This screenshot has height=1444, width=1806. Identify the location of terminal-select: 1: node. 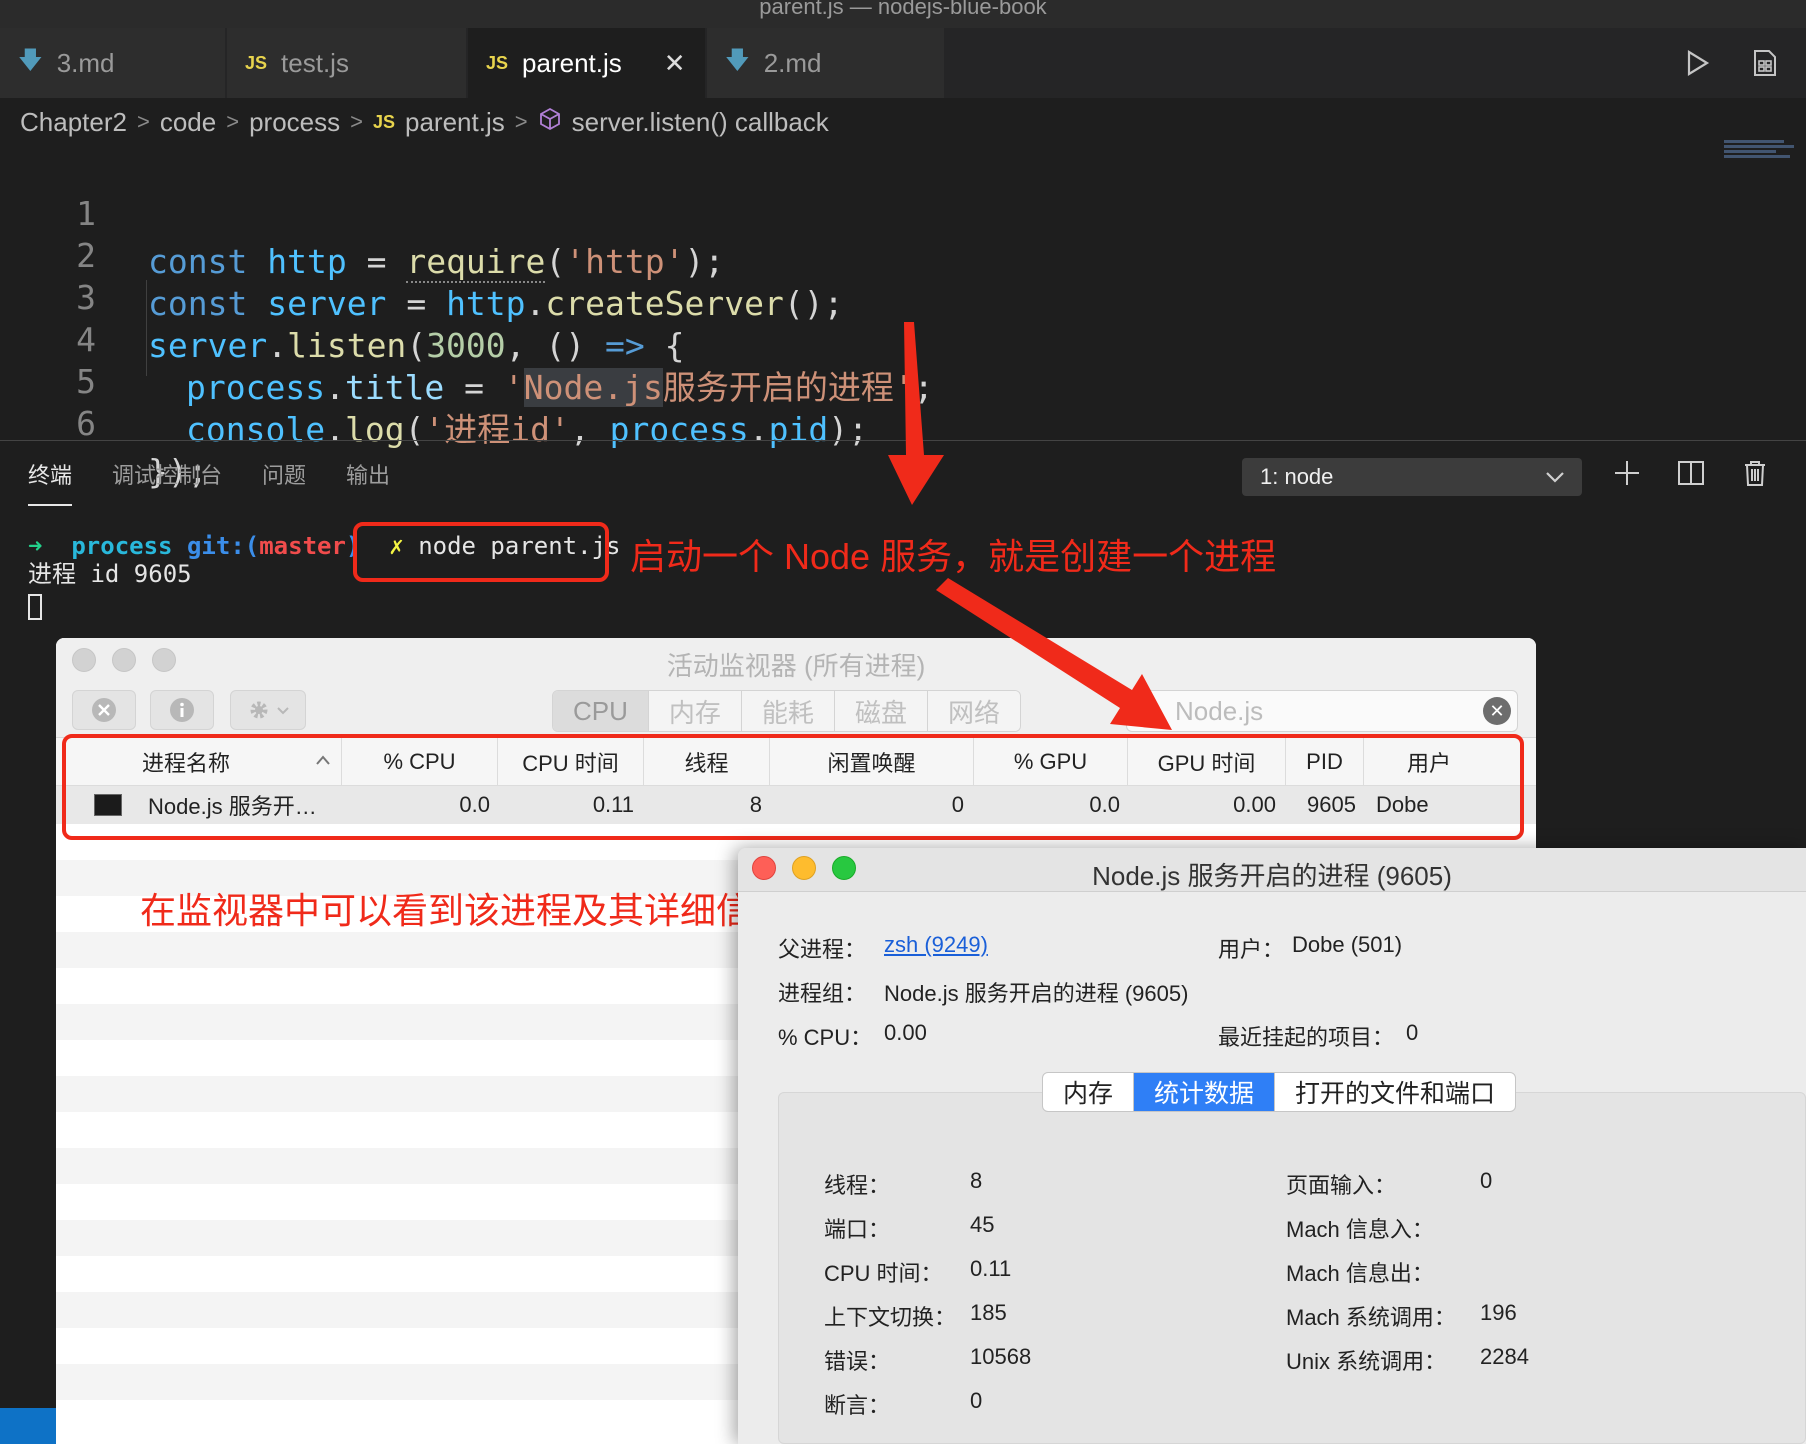
(1412, 477).